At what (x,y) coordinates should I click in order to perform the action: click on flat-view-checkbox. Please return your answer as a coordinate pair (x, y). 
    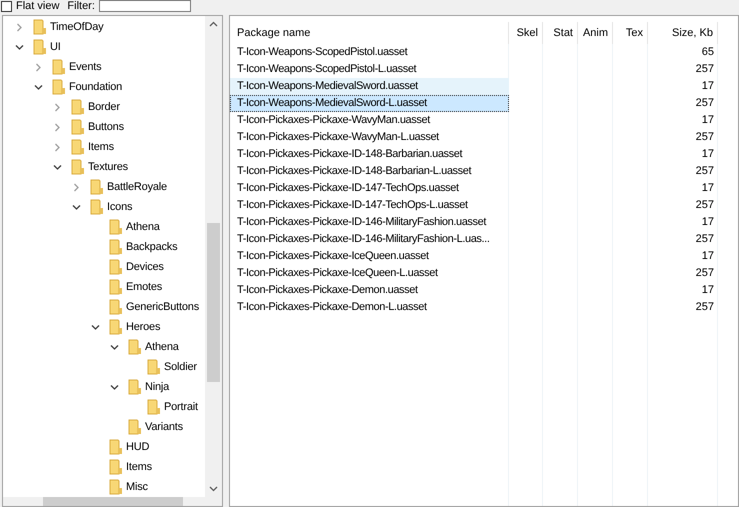
    Looking at the image, I should click on (6, 6).